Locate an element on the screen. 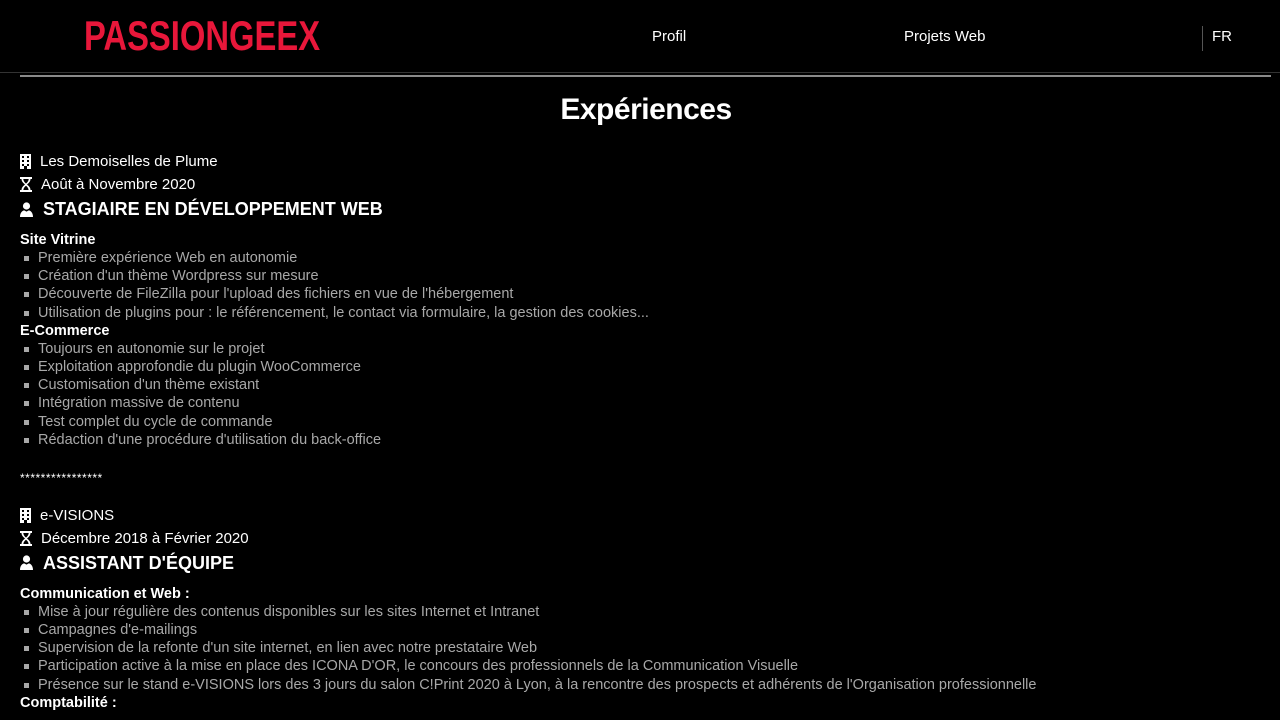  language-divider is located at coordinates (1202, 38).